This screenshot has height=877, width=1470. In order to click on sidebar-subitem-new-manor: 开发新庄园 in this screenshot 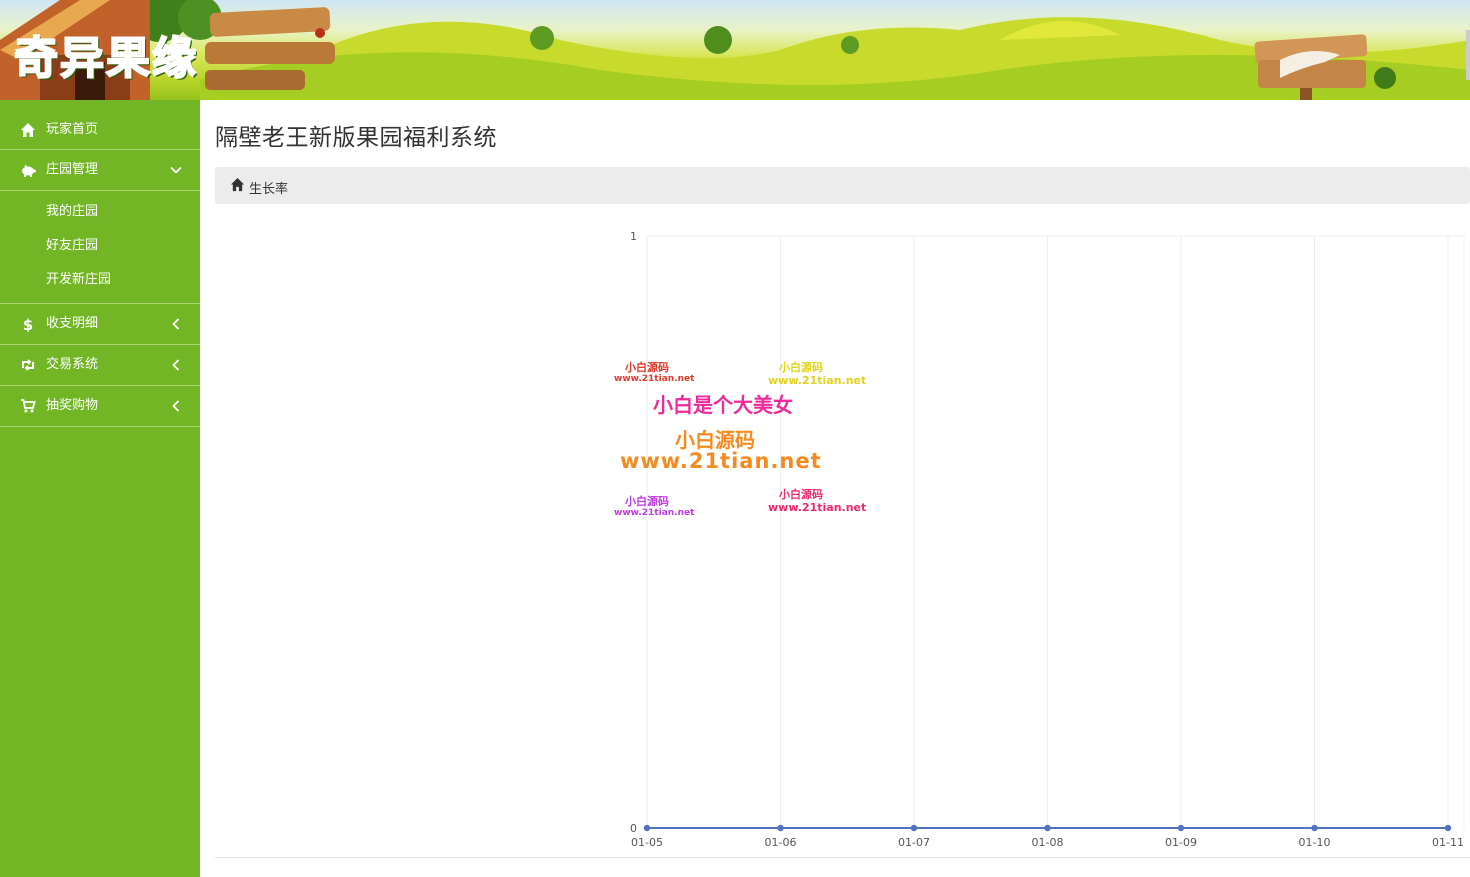, I will do `click(100, 280)`.